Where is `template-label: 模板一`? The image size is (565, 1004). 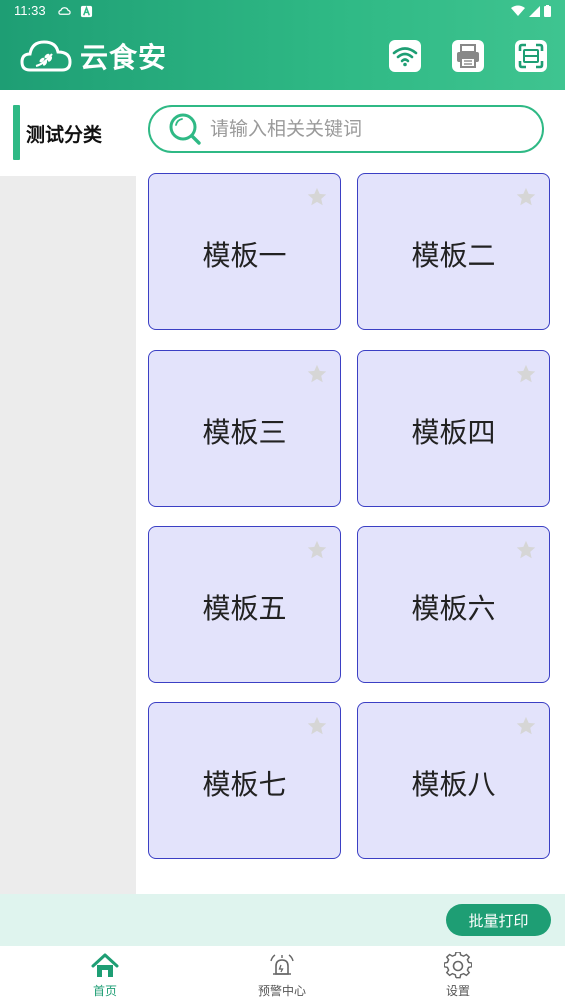 template-label: 模板一 is located at coordinates (244, 255).